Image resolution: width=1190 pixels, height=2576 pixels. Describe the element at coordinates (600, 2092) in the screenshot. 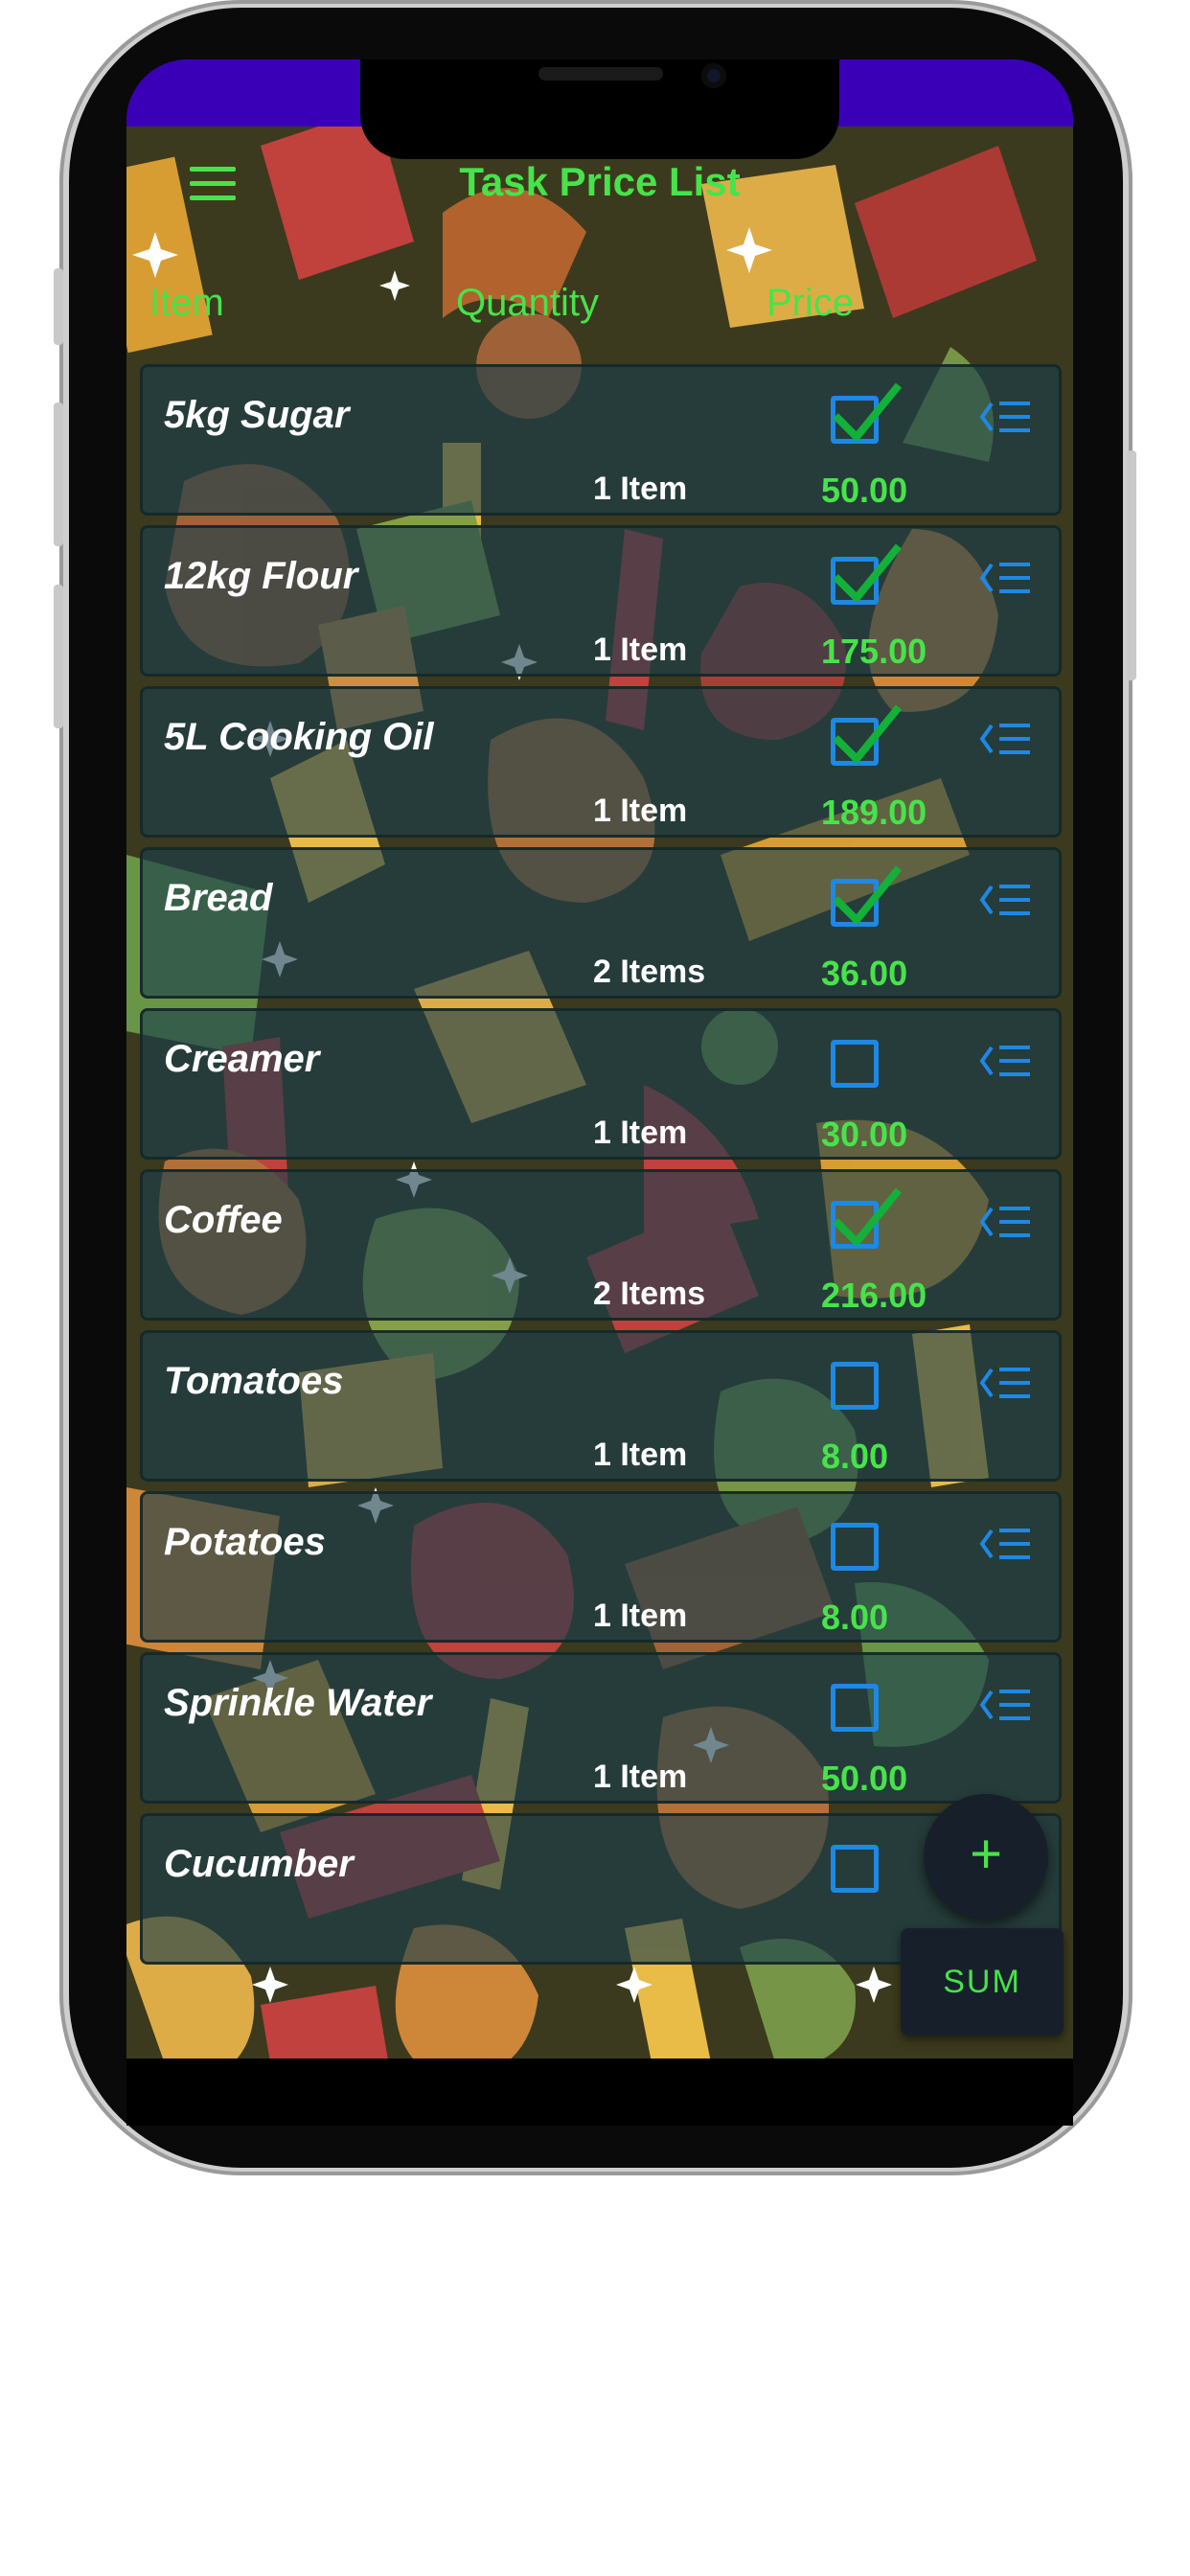

I see `home-indicator-area` at that location.